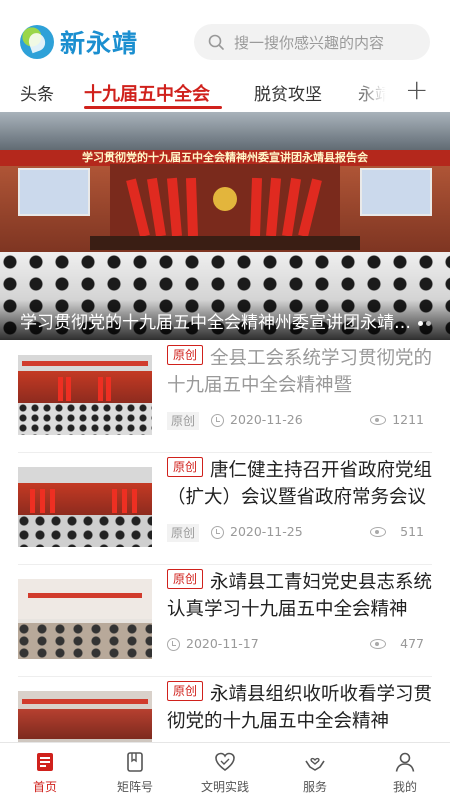 The image size is (450, 800). I want to click on banner-screen-right, so click(396, 192).